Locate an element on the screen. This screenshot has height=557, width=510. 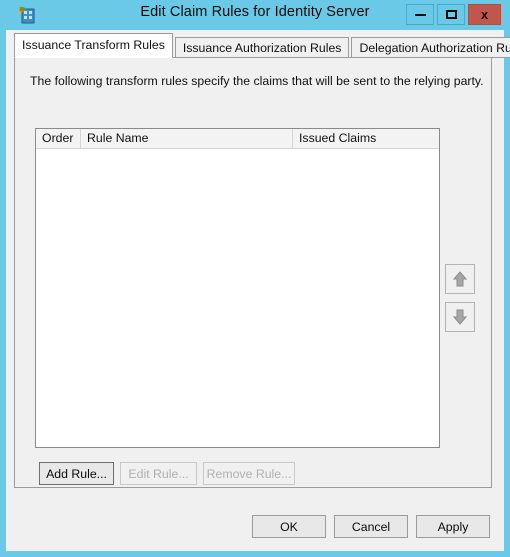
maximize-icon is located at coordinates (451, 14).